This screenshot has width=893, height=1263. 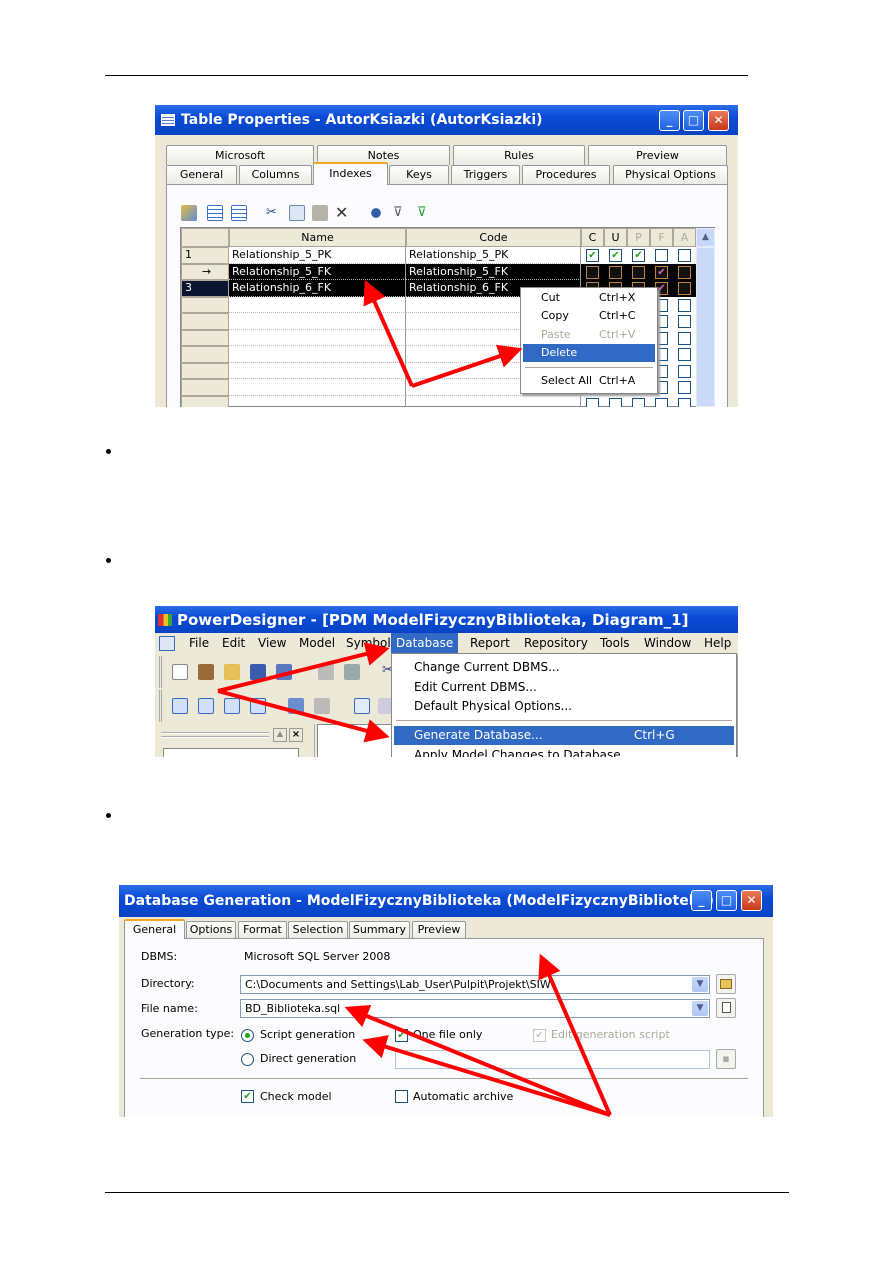 What do you see at coordinates (317, 255) in the screenshot?
I see `name-cell: Relationship_5_PK` at bounding box center [317, 255].